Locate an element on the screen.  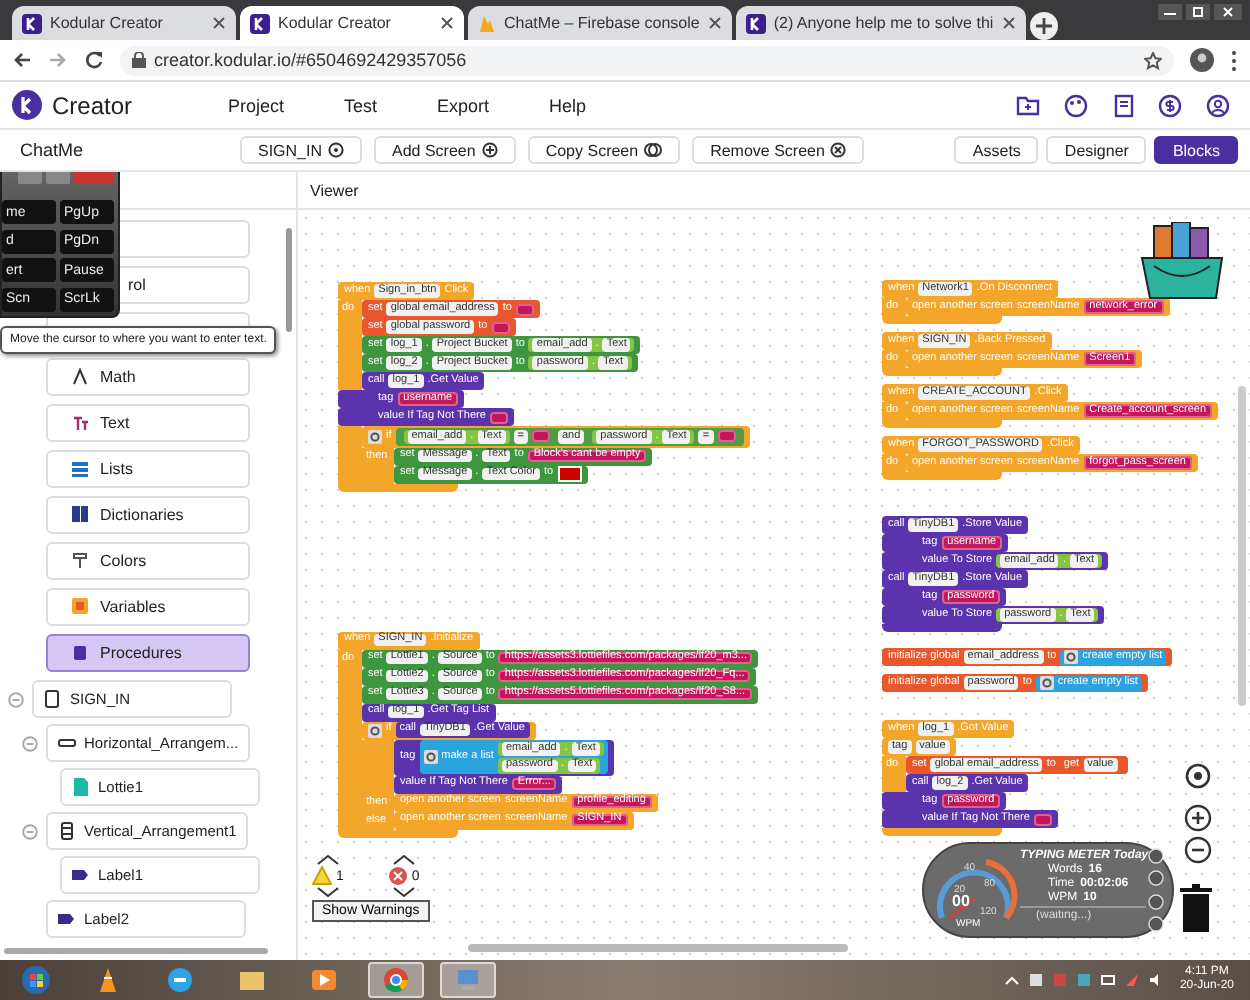
list-icon is located at coordinates (80, 469).